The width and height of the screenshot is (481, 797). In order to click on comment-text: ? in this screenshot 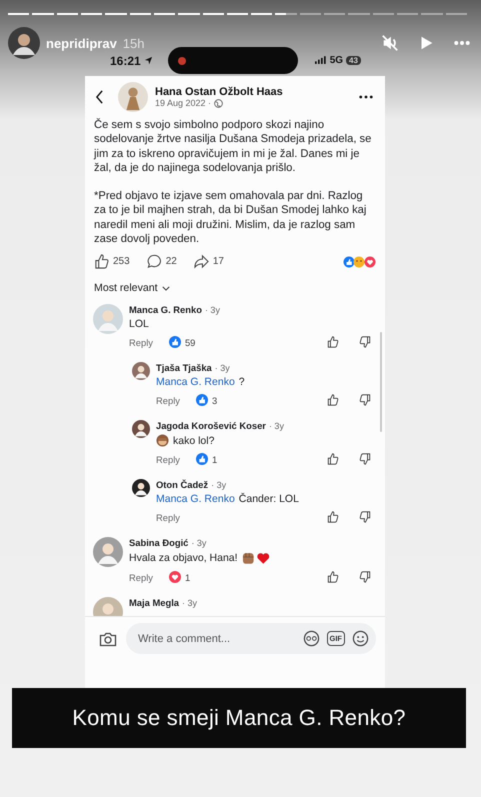, I will do `click(241, 382)`.